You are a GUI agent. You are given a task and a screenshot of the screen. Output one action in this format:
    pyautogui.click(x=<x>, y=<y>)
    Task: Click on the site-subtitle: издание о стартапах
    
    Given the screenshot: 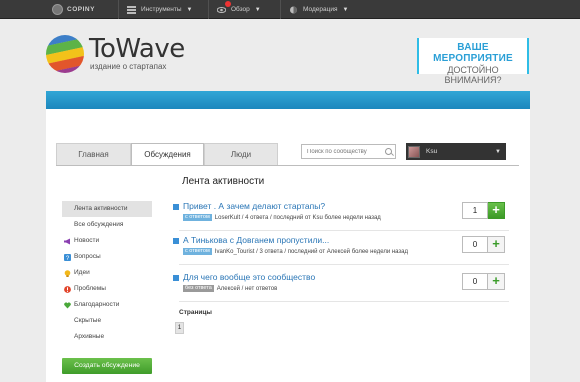 What is the action you would take?
    pyautogui.click(x=128, y=66)
    